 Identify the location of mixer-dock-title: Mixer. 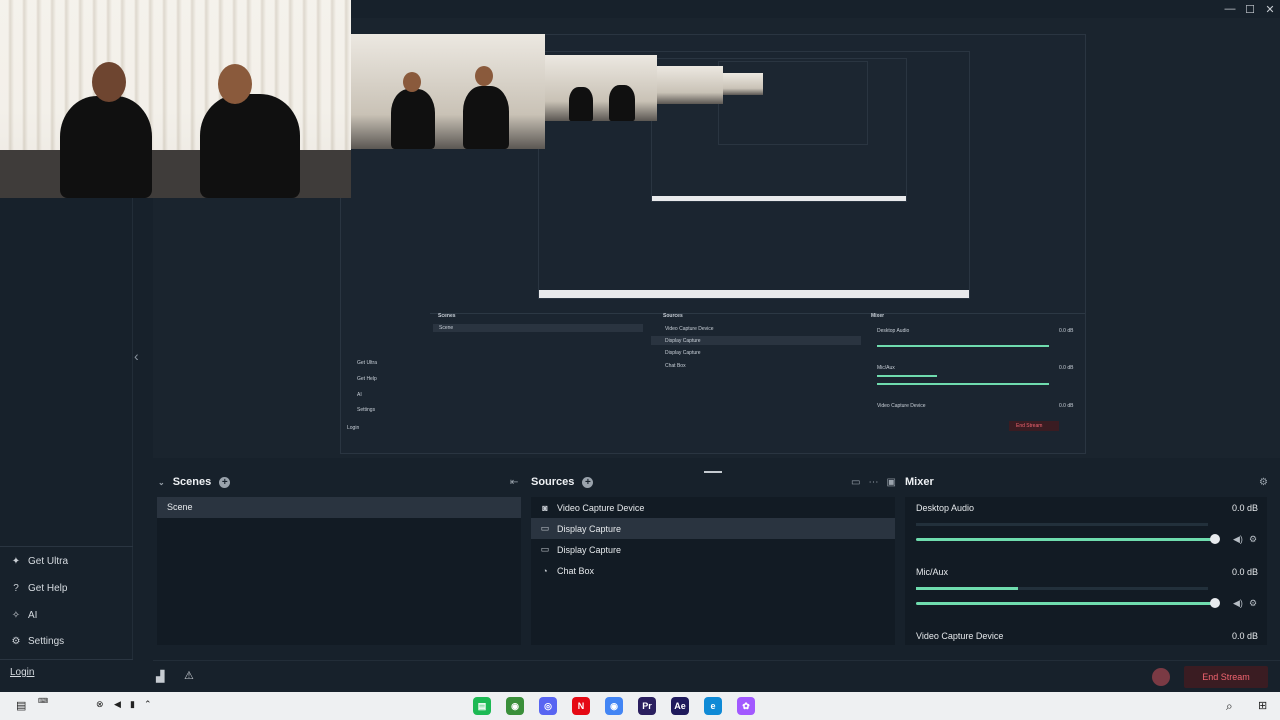
(919, 482).